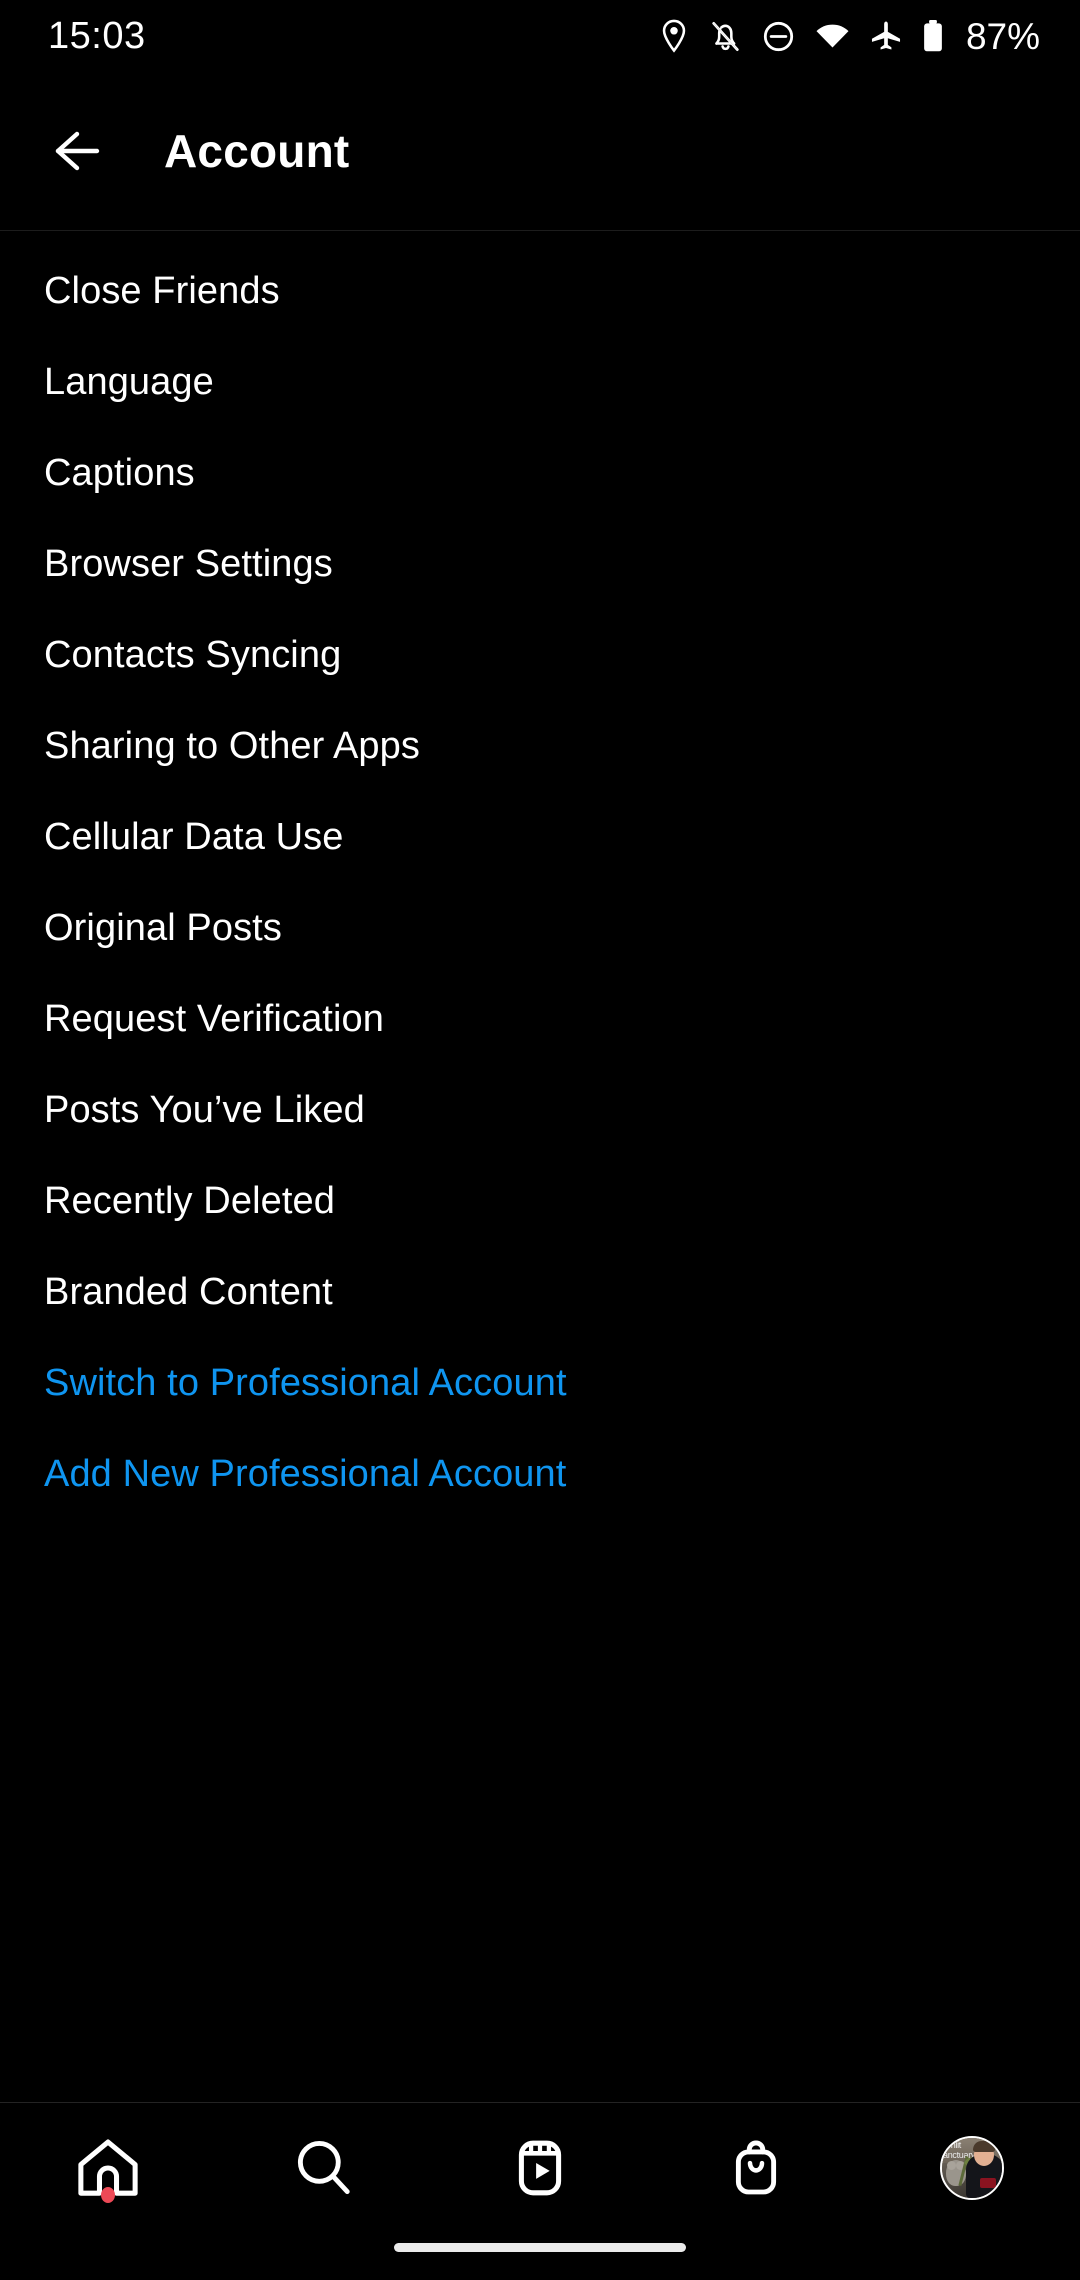  I want to click on list-item-recently-deleted: Recently Deleted, so click(540, 1201).